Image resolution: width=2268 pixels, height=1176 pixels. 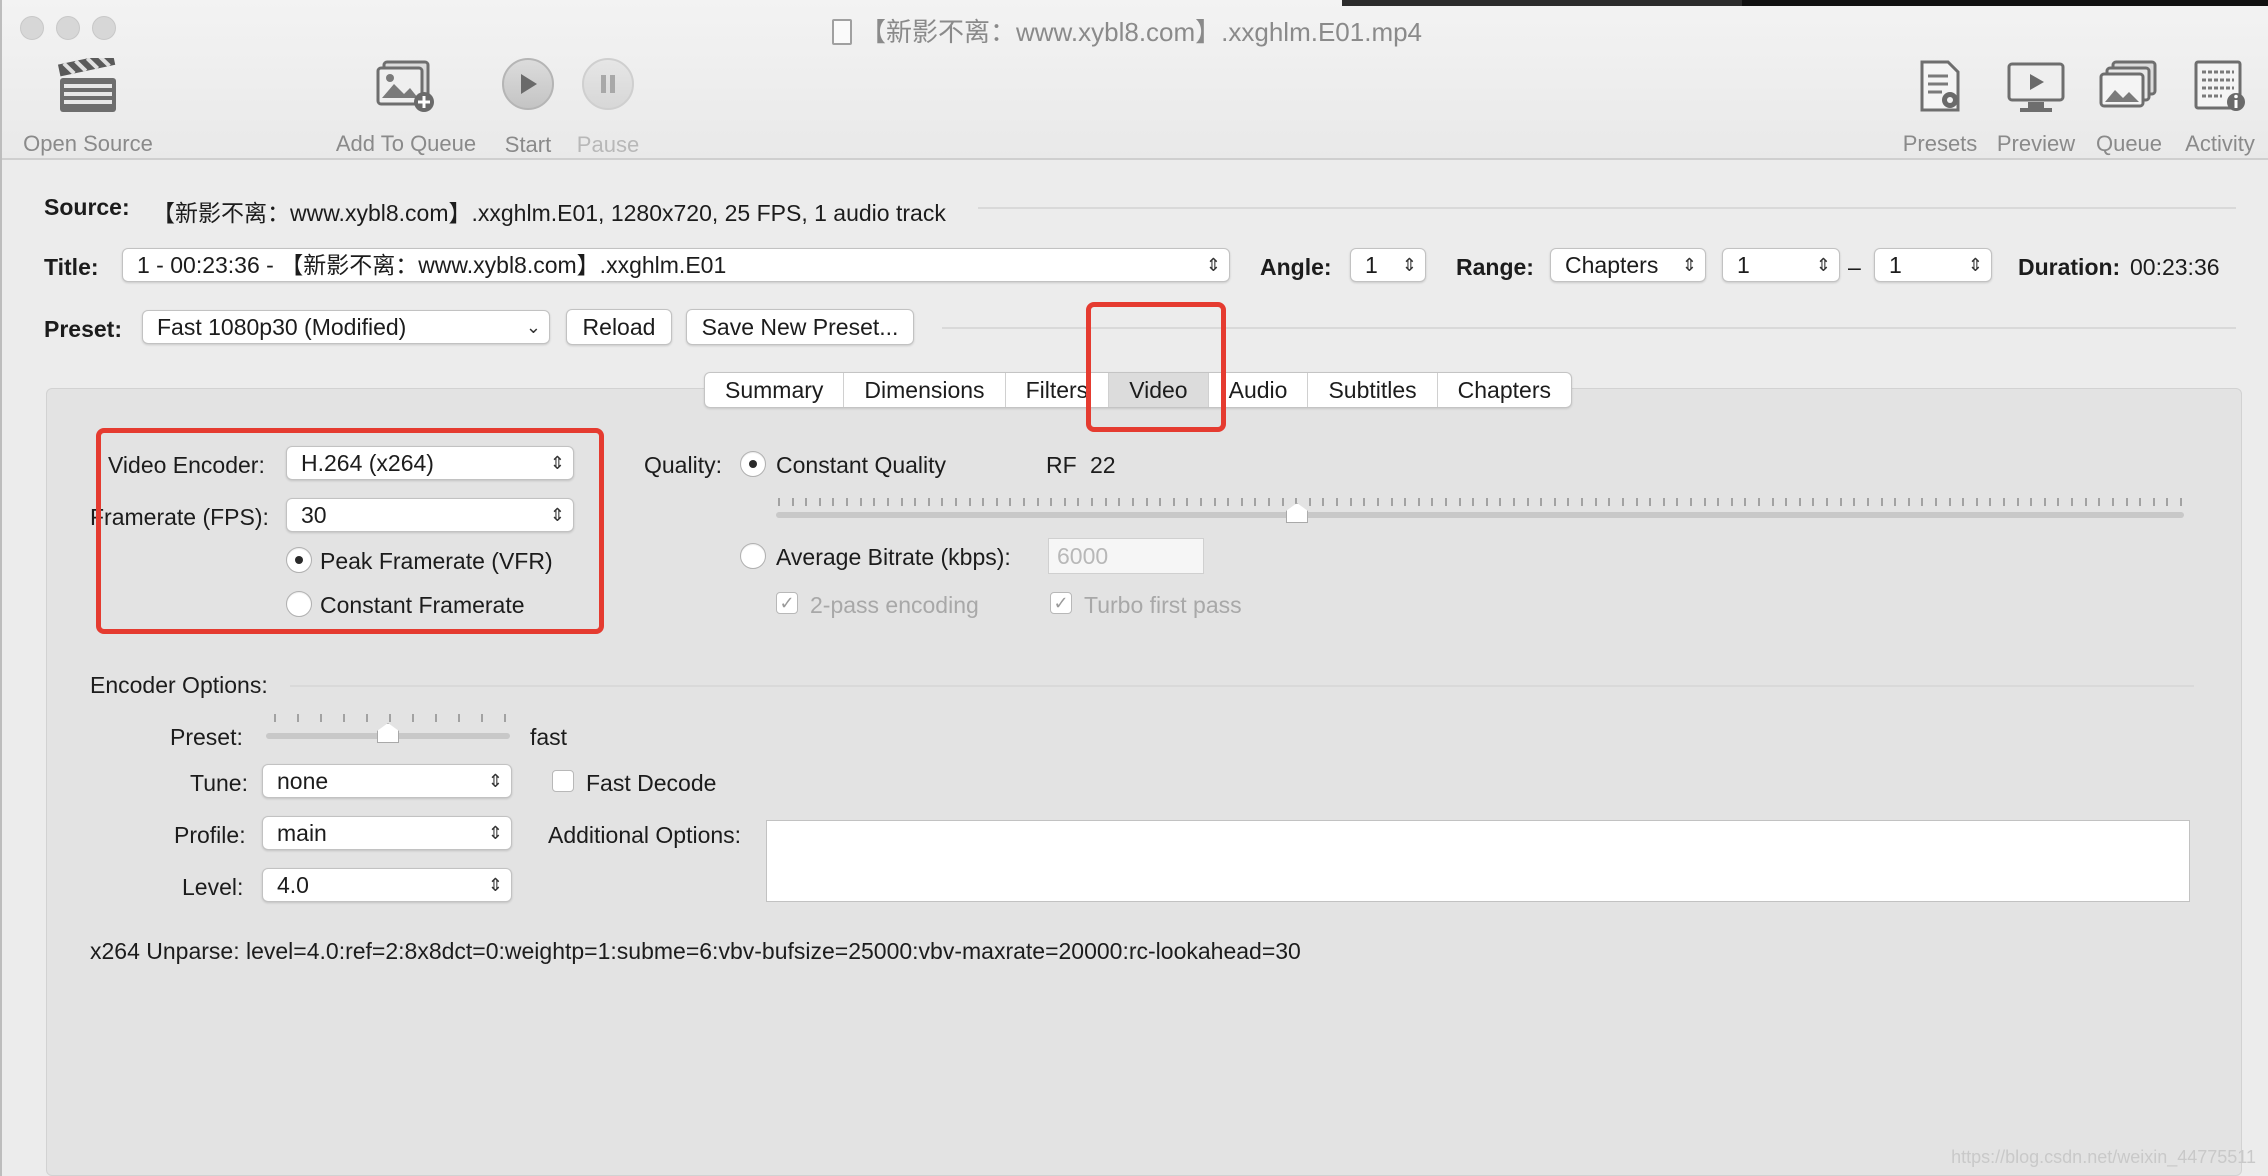 I want to click on add-image-icon, so click(x=405, y=86).